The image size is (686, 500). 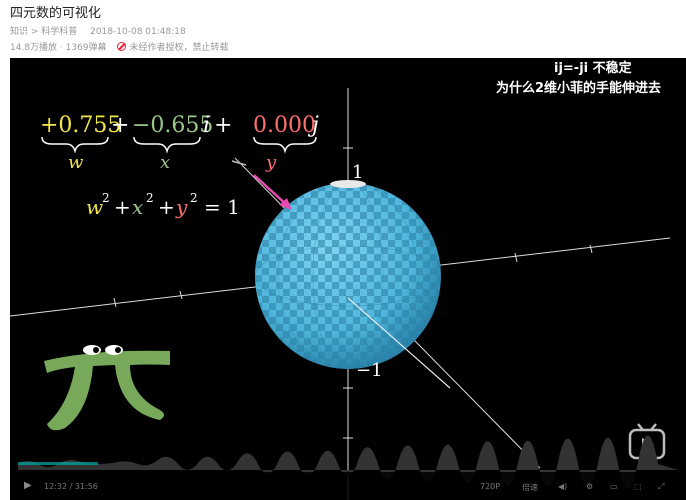 I want to click on speed-button: 倍速, so click(x=530, y=487).